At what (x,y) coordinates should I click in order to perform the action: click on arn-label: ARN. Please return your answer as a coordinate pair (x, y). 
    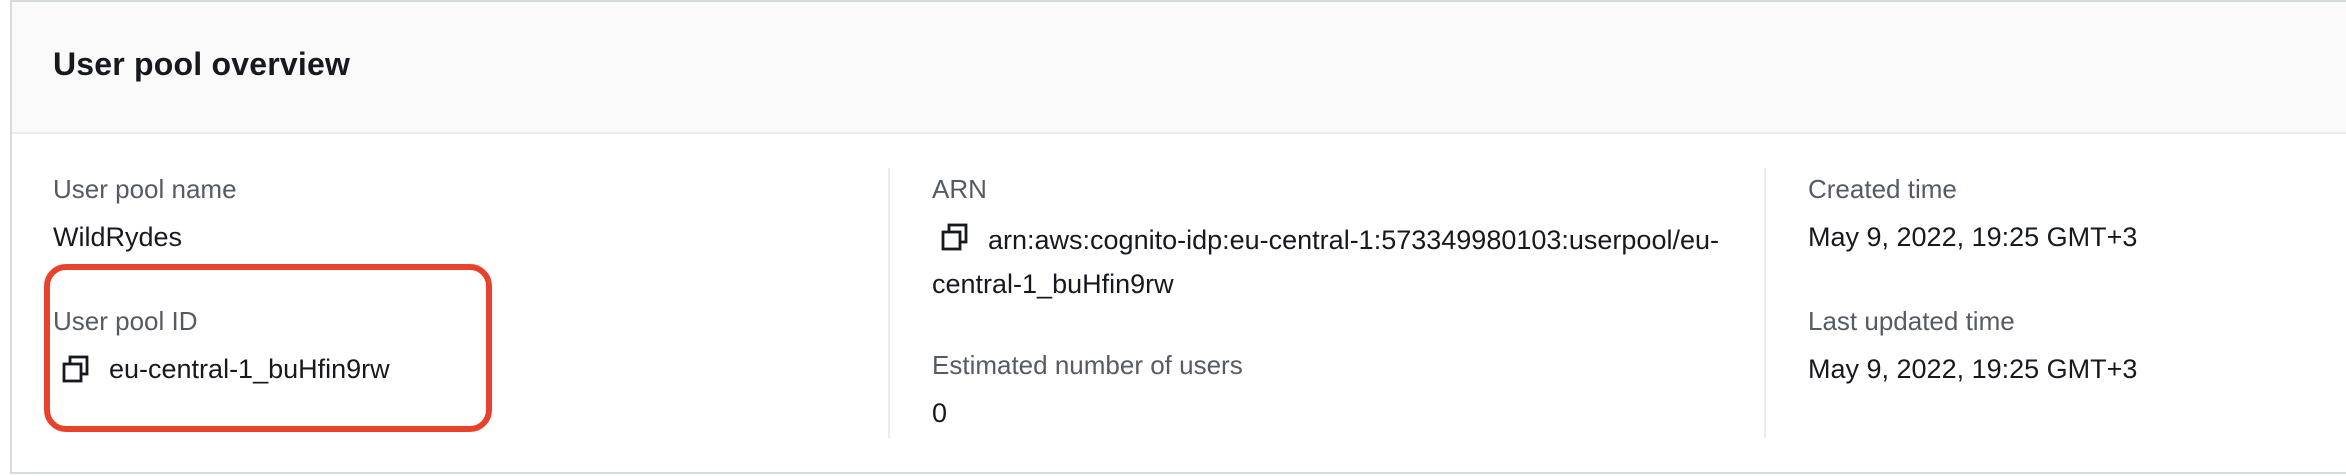
    Looking at the image, I should click on (959, 189).